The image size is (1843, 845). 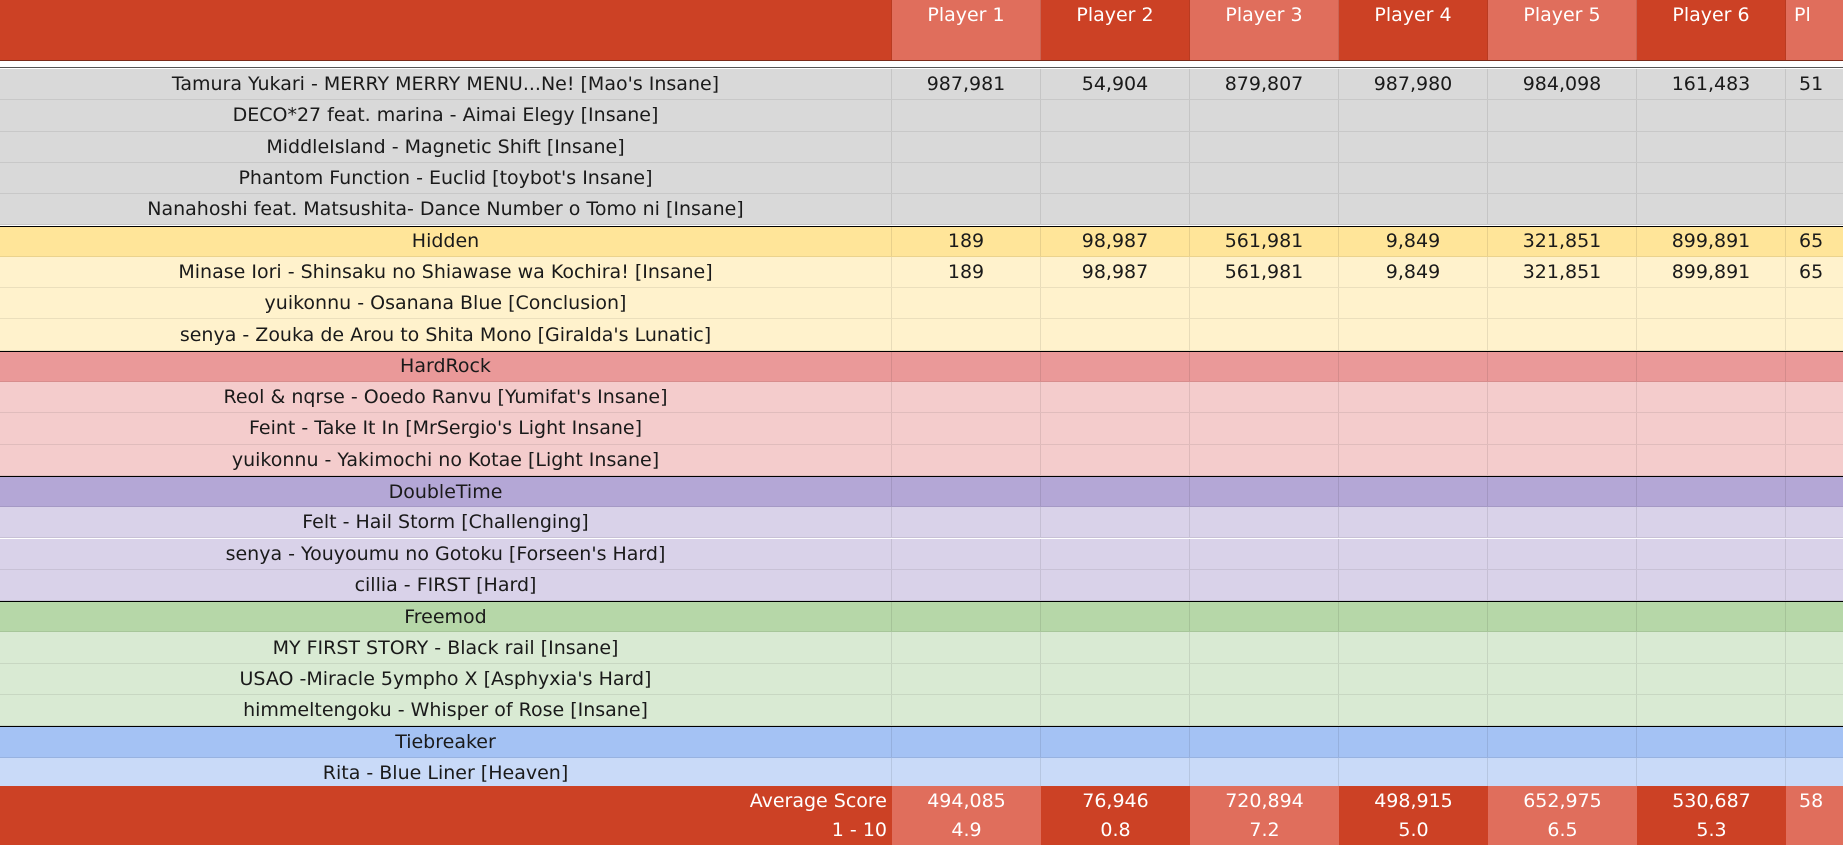 I want to click on rating-player-6: 5.3, so click(x=1711, y=830).